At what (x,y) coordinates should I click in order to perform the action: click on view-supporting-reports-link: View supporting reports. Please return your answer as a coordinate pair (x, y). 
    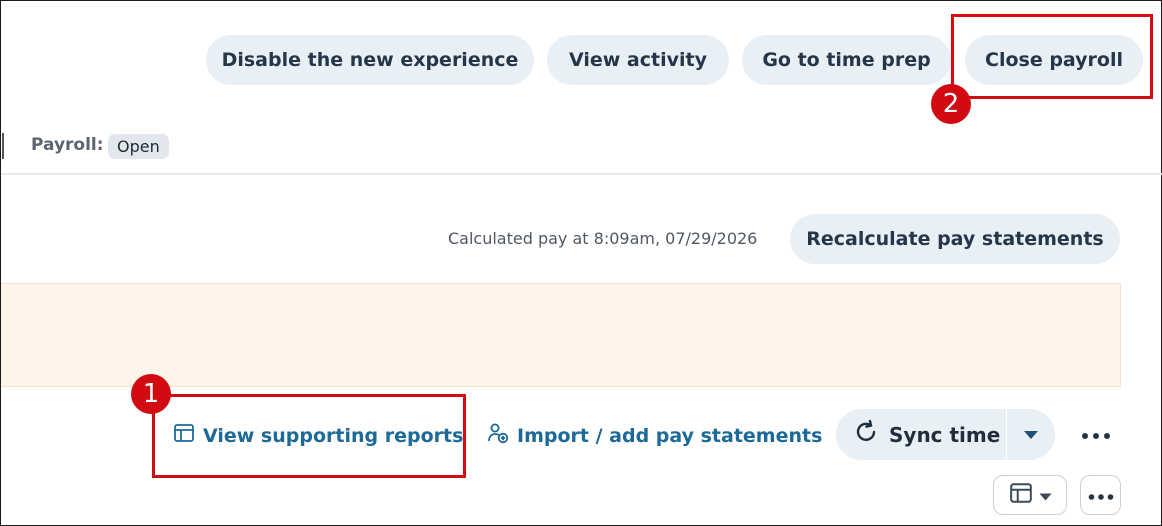
    Looking at the image, I should click on (318, 435).